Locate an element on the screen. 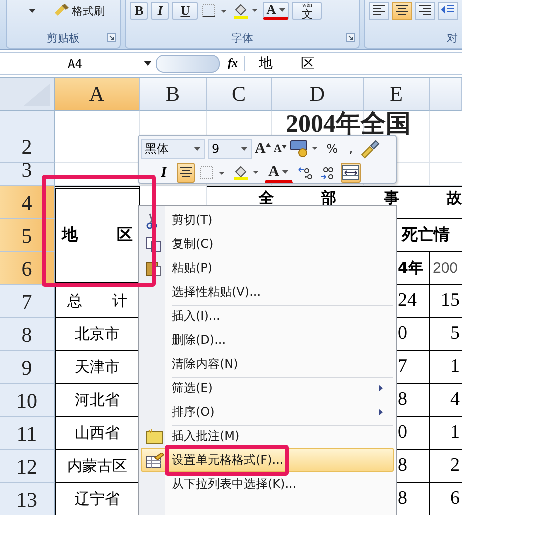 This screenshot has width=543, height=533. formula-field: 地 区 is located at coordinates (353, 63).